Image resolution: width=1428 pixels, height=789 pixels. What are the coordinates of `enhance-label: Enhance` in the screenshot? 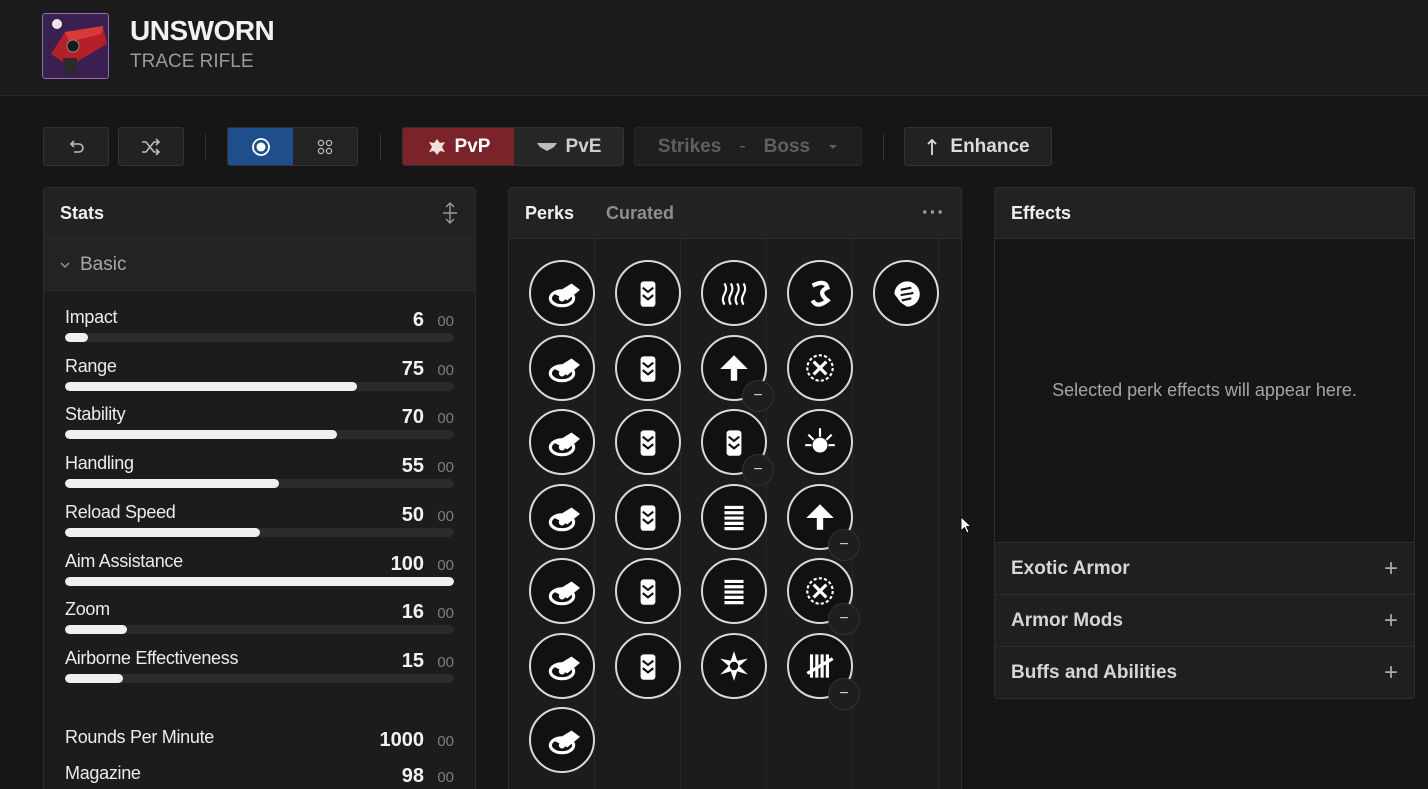 It's located at (990, 146).